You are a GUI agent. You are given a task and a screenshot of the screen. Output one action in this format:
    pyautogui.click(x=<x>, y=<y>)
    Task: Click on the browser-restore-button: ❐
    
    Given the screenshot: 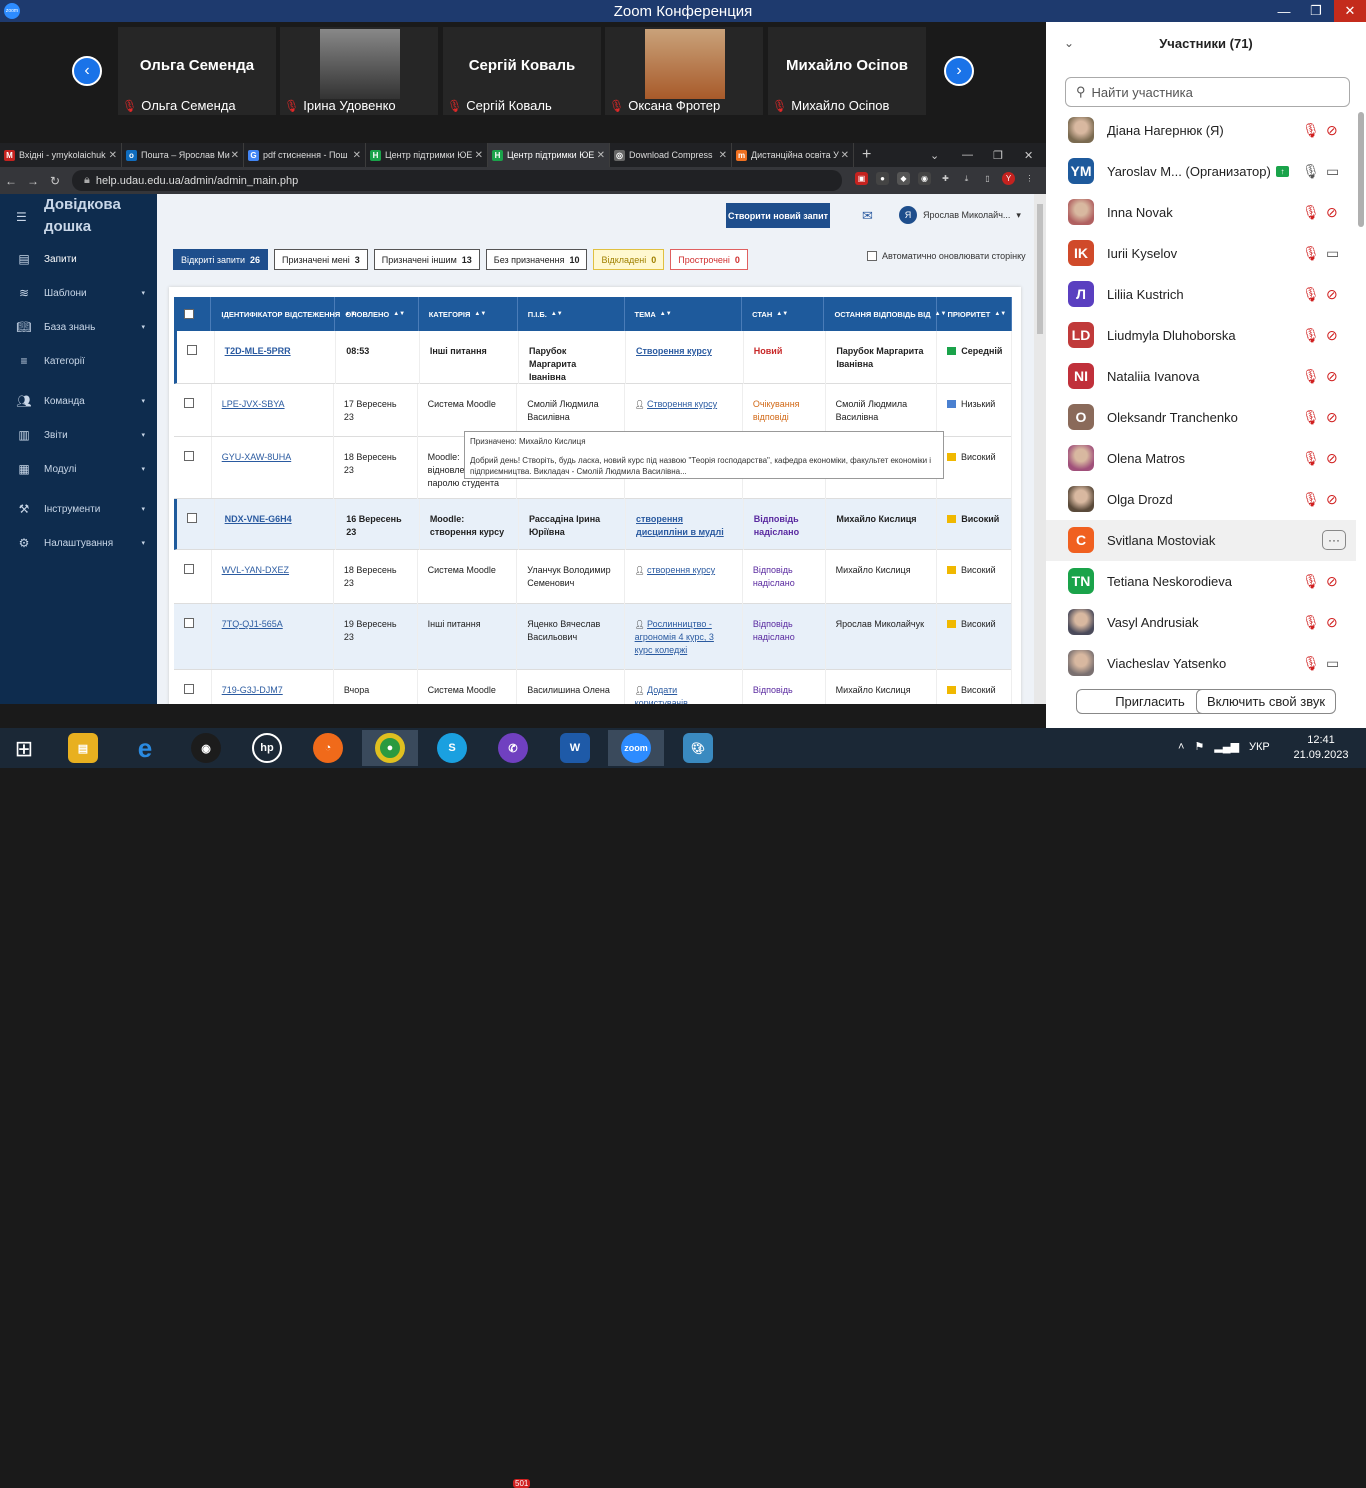 What is the action you would take?
    pyautogui.click(x=998, y=155)
    